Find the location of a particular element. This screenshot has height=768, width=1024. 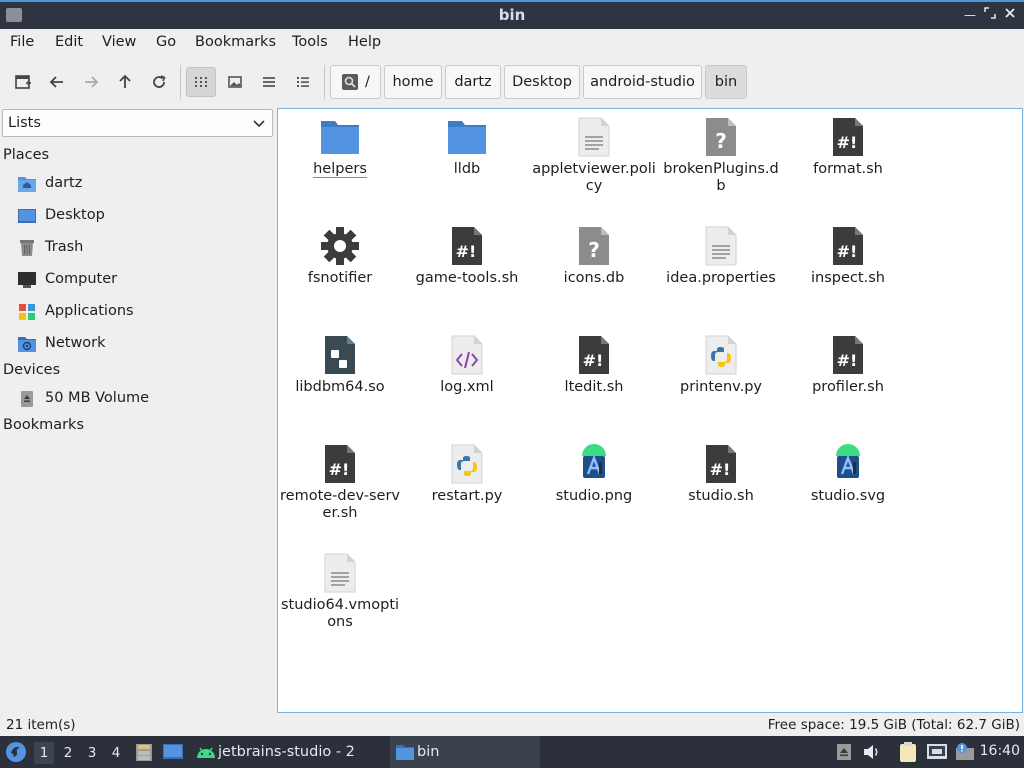

file-item: printenv.py is located at coordinates (721, 379).